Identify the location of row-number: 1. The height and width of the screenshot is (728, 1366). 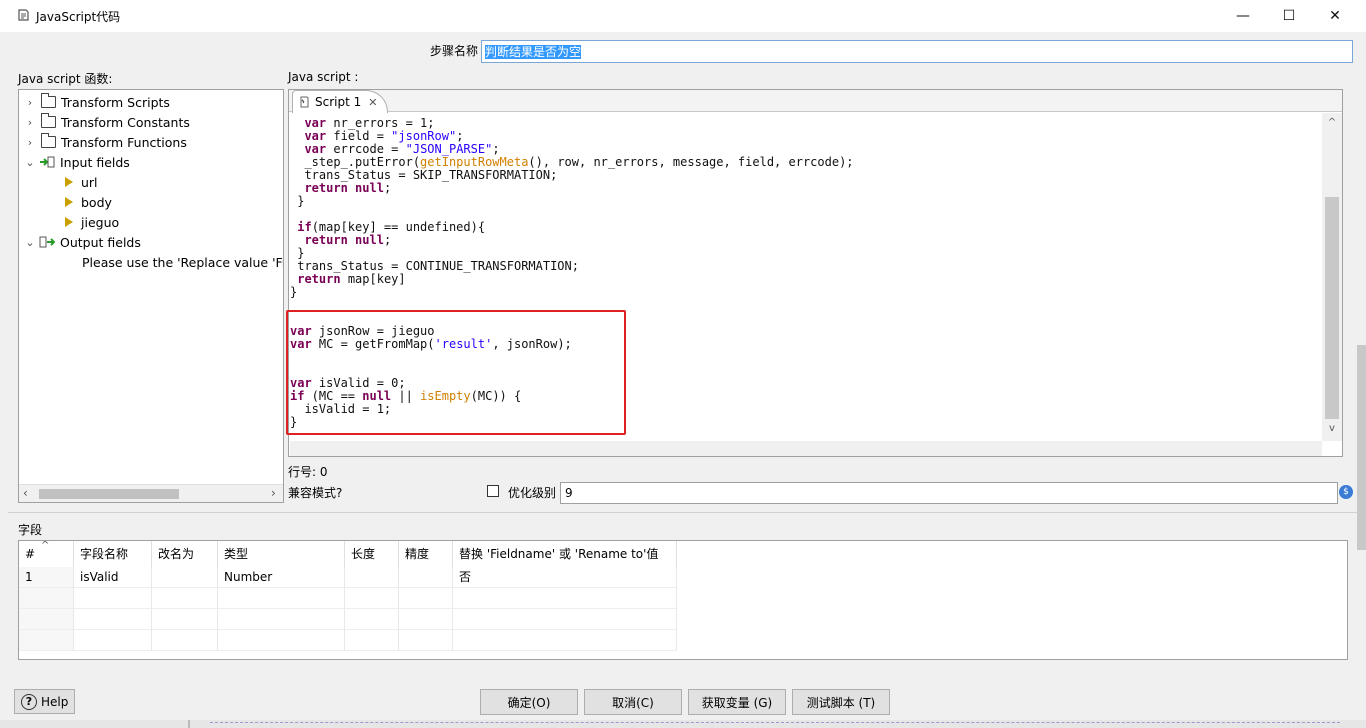
(46, 577).